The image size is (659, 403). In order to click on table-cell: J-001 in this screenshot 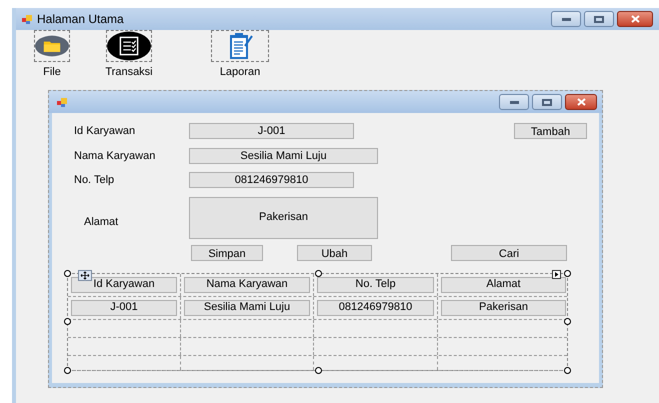, I will do `click(124, 308)`.